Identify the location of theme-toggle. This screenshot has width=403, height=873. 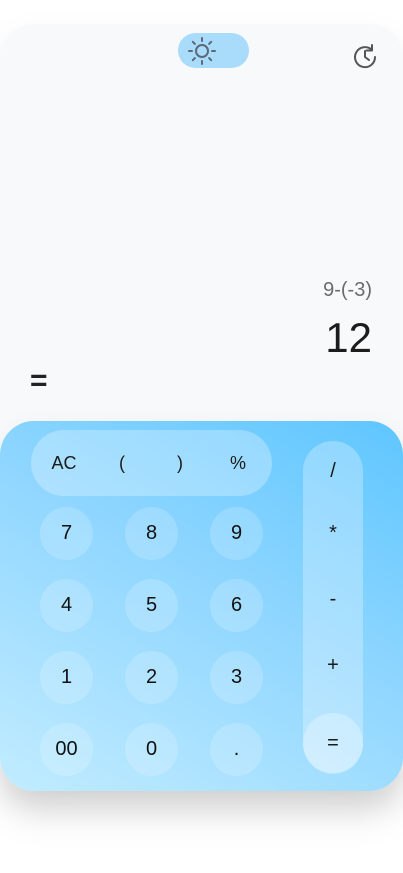
(213, 50).